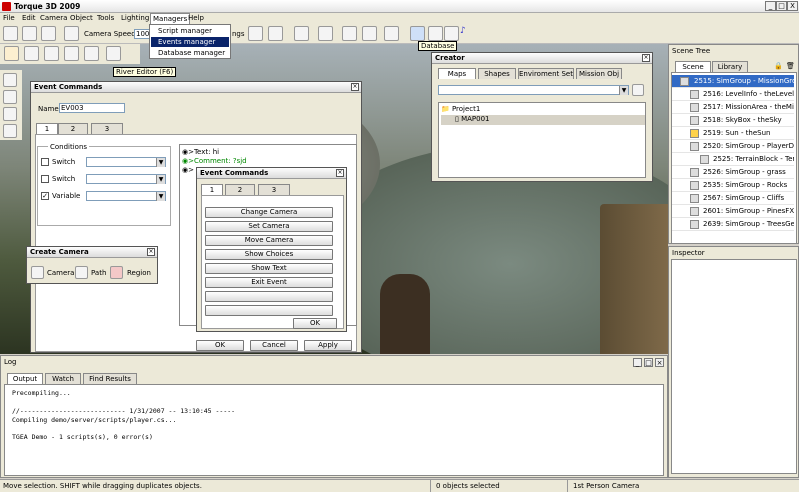 This screenshot has height=492, width=799. Describe the element at coordinates (126, 162) in the screenshot. I see `switch-1-select: ▼` at that location.